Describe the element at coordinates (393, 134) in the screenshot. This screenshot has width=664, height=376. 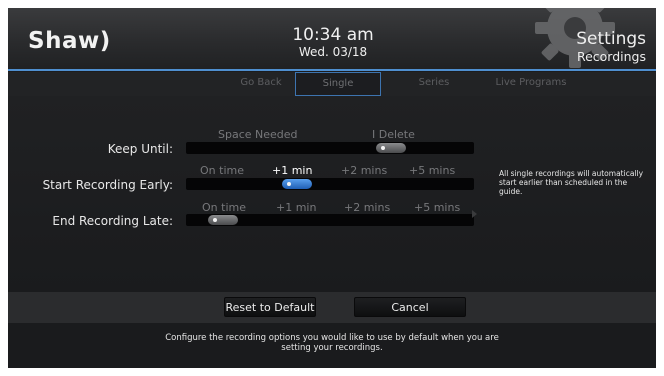
I see `keep-until-option-i-delete: I Delete` at that location.